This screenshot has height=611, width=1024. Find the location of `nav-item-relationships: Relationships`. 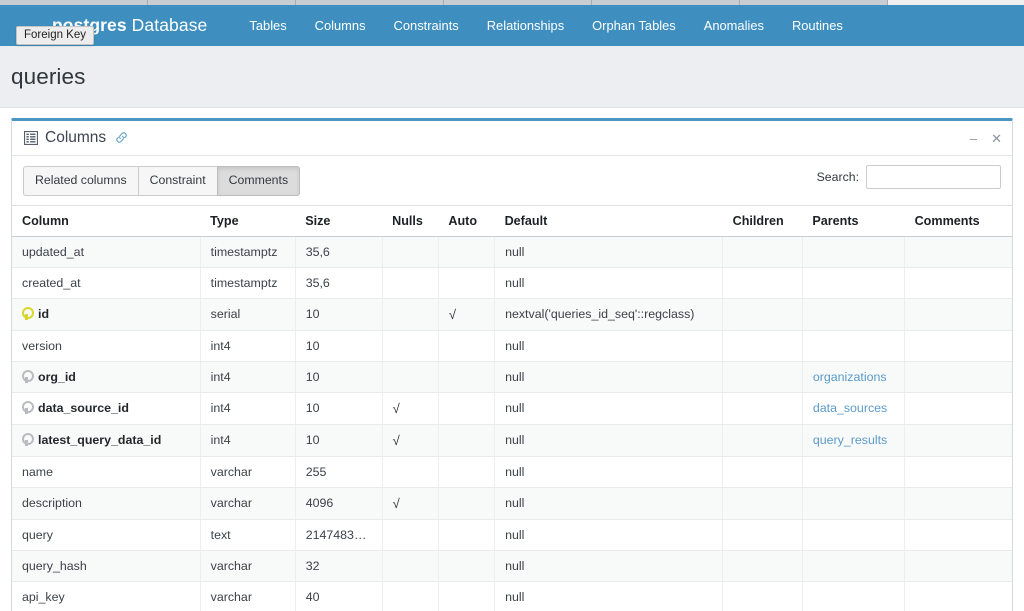

nav-item-relationships: Relationships is located at coordinates (525, 25).